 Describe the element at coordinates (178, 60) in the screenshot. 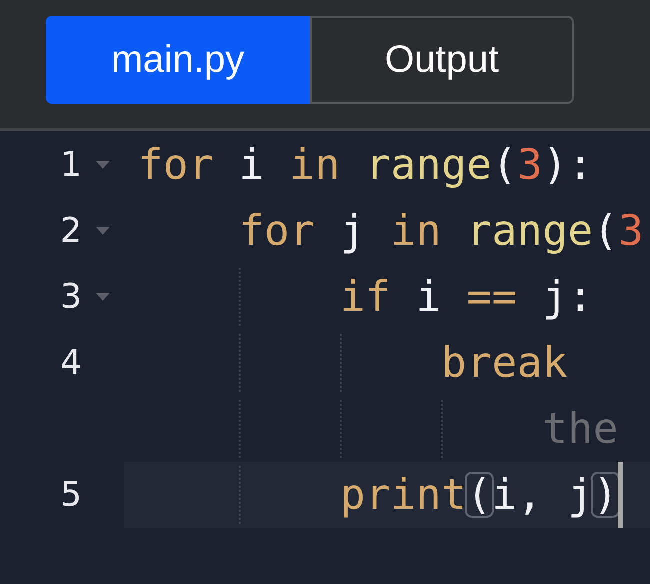

I see `file-tab: main.py` at that location.